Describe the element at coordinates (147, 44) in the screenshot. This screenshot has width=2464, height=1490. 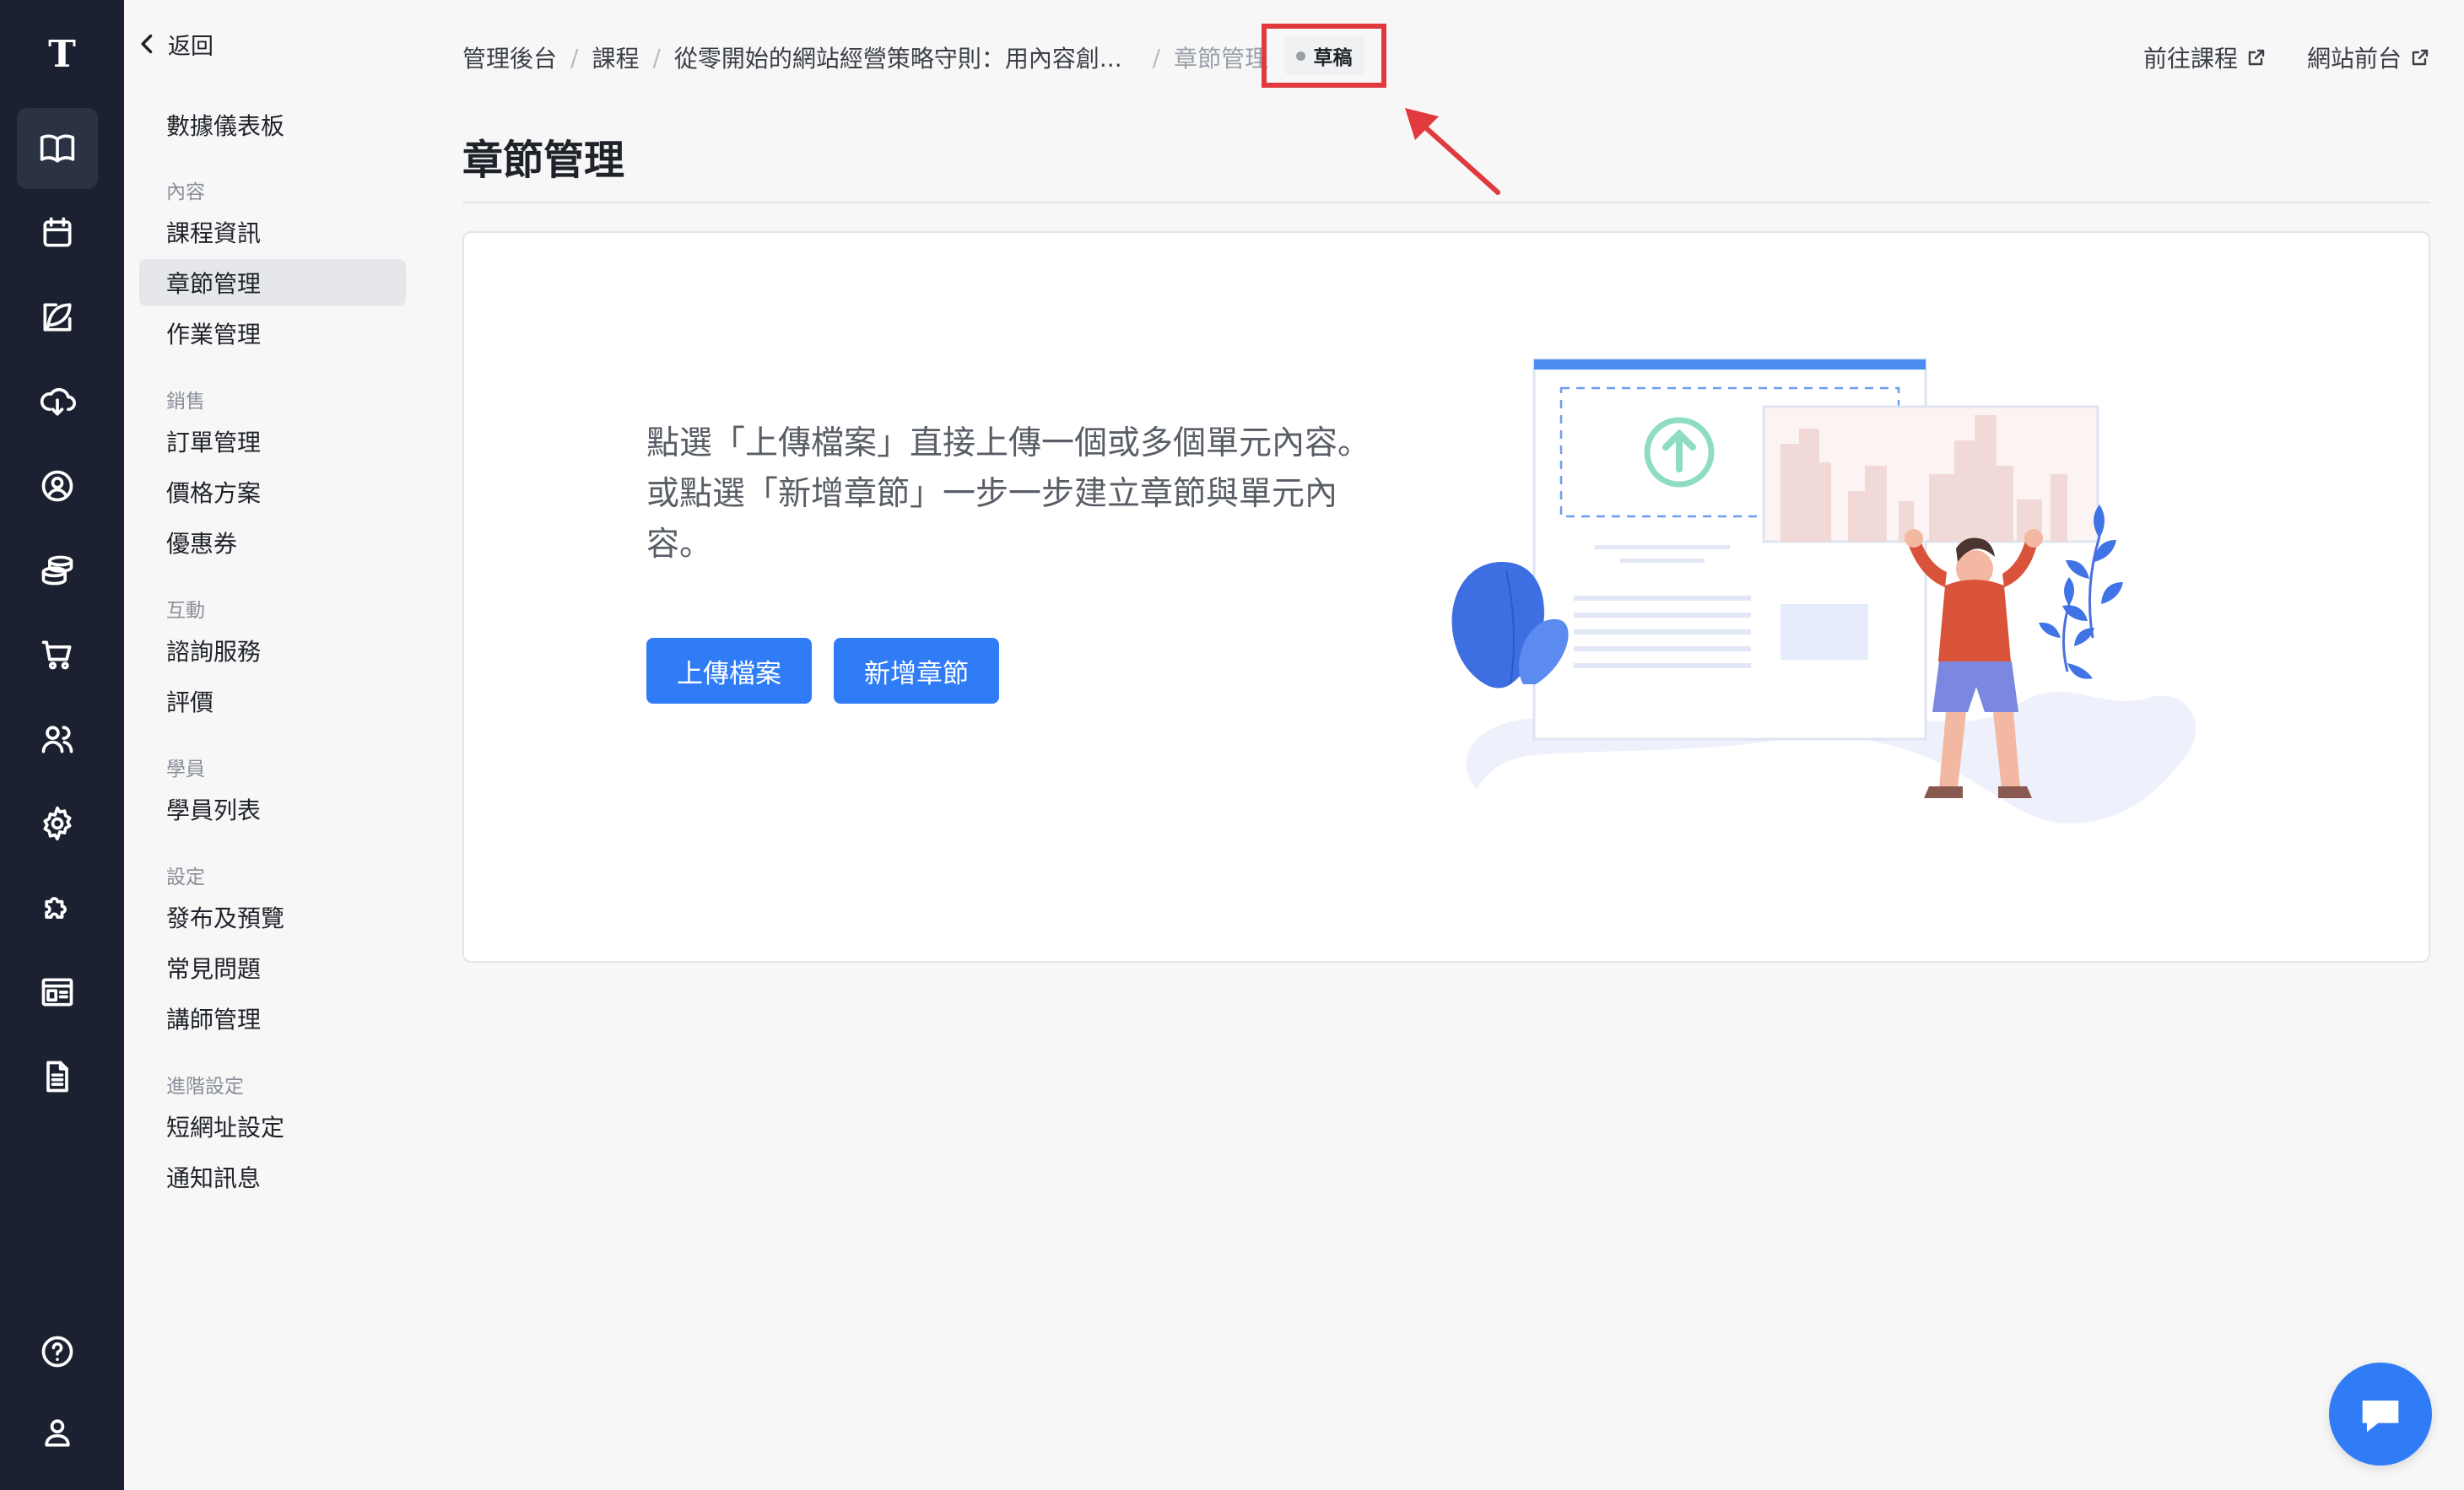
I see `chevron-left-icon` at that location.